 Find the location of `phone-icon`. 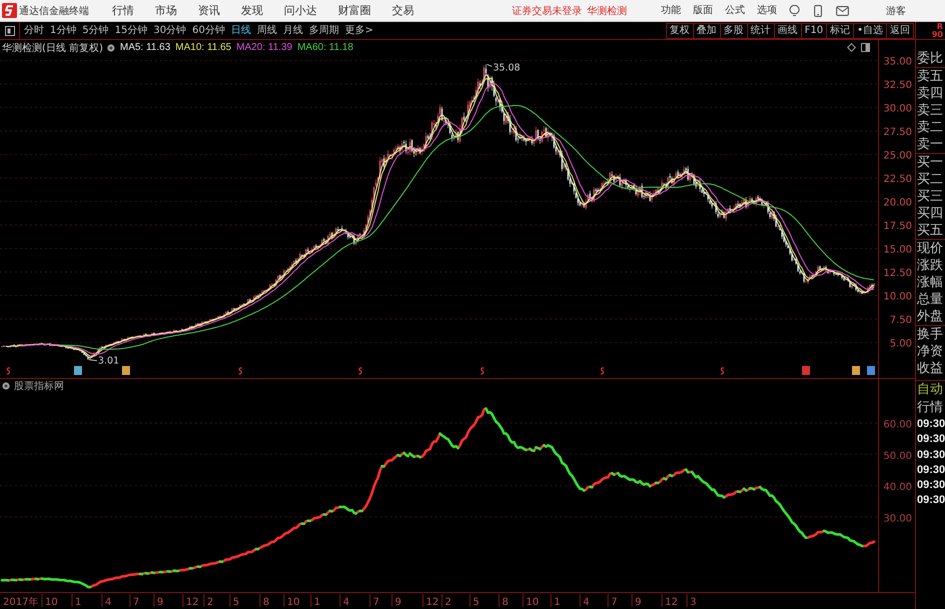

phone-icon is located at coordinates (818, 10).